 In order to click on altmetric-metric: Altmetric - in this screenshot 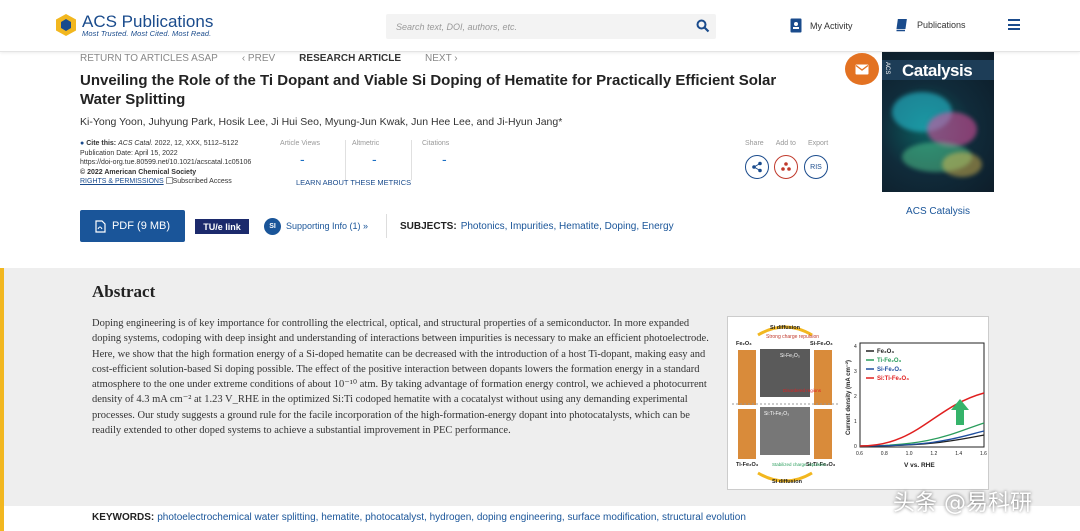, I will do `click(379, 160)`.